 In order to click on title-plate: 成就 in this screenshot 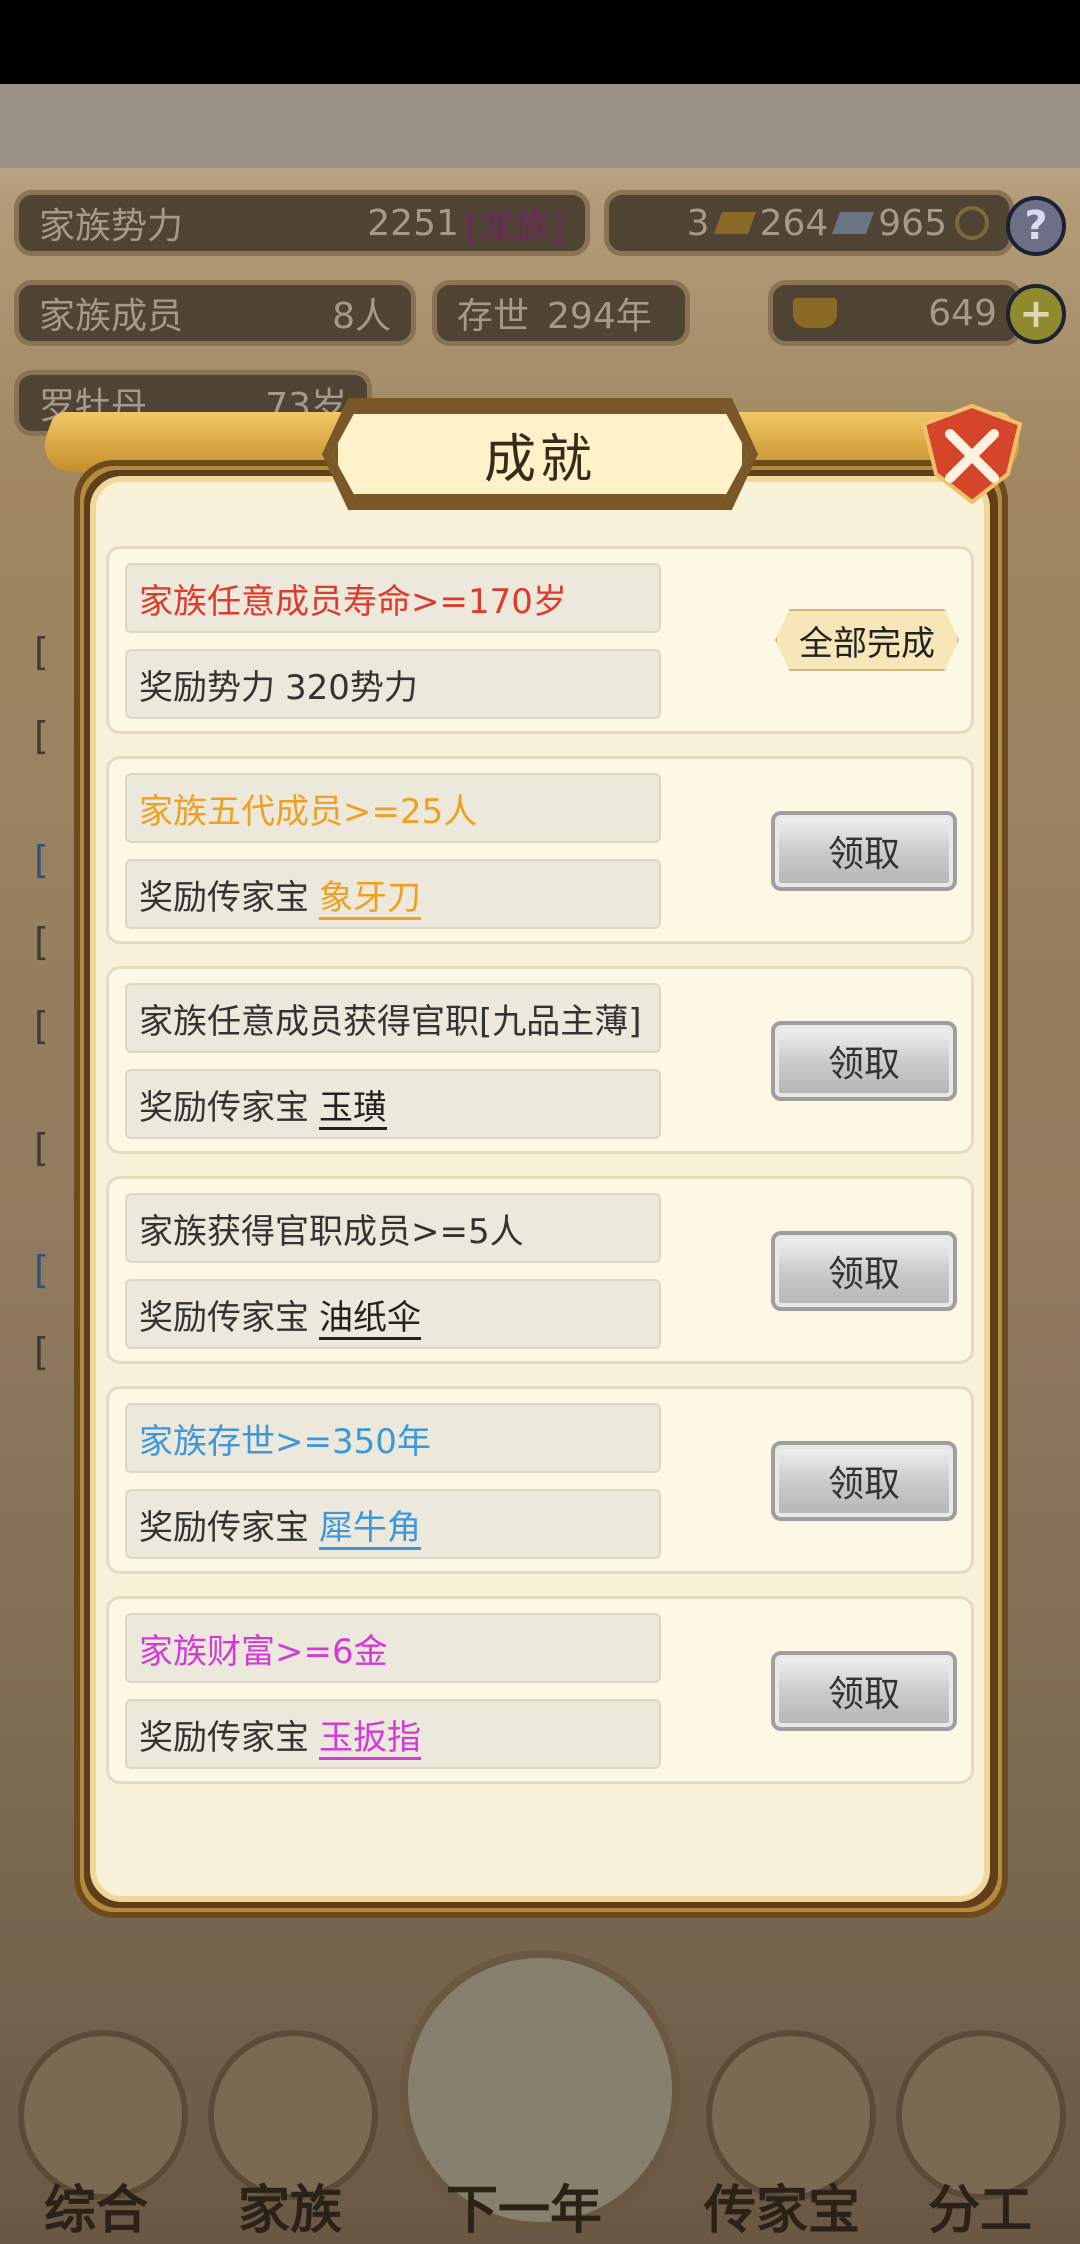, I will do `click(540, 454)`.